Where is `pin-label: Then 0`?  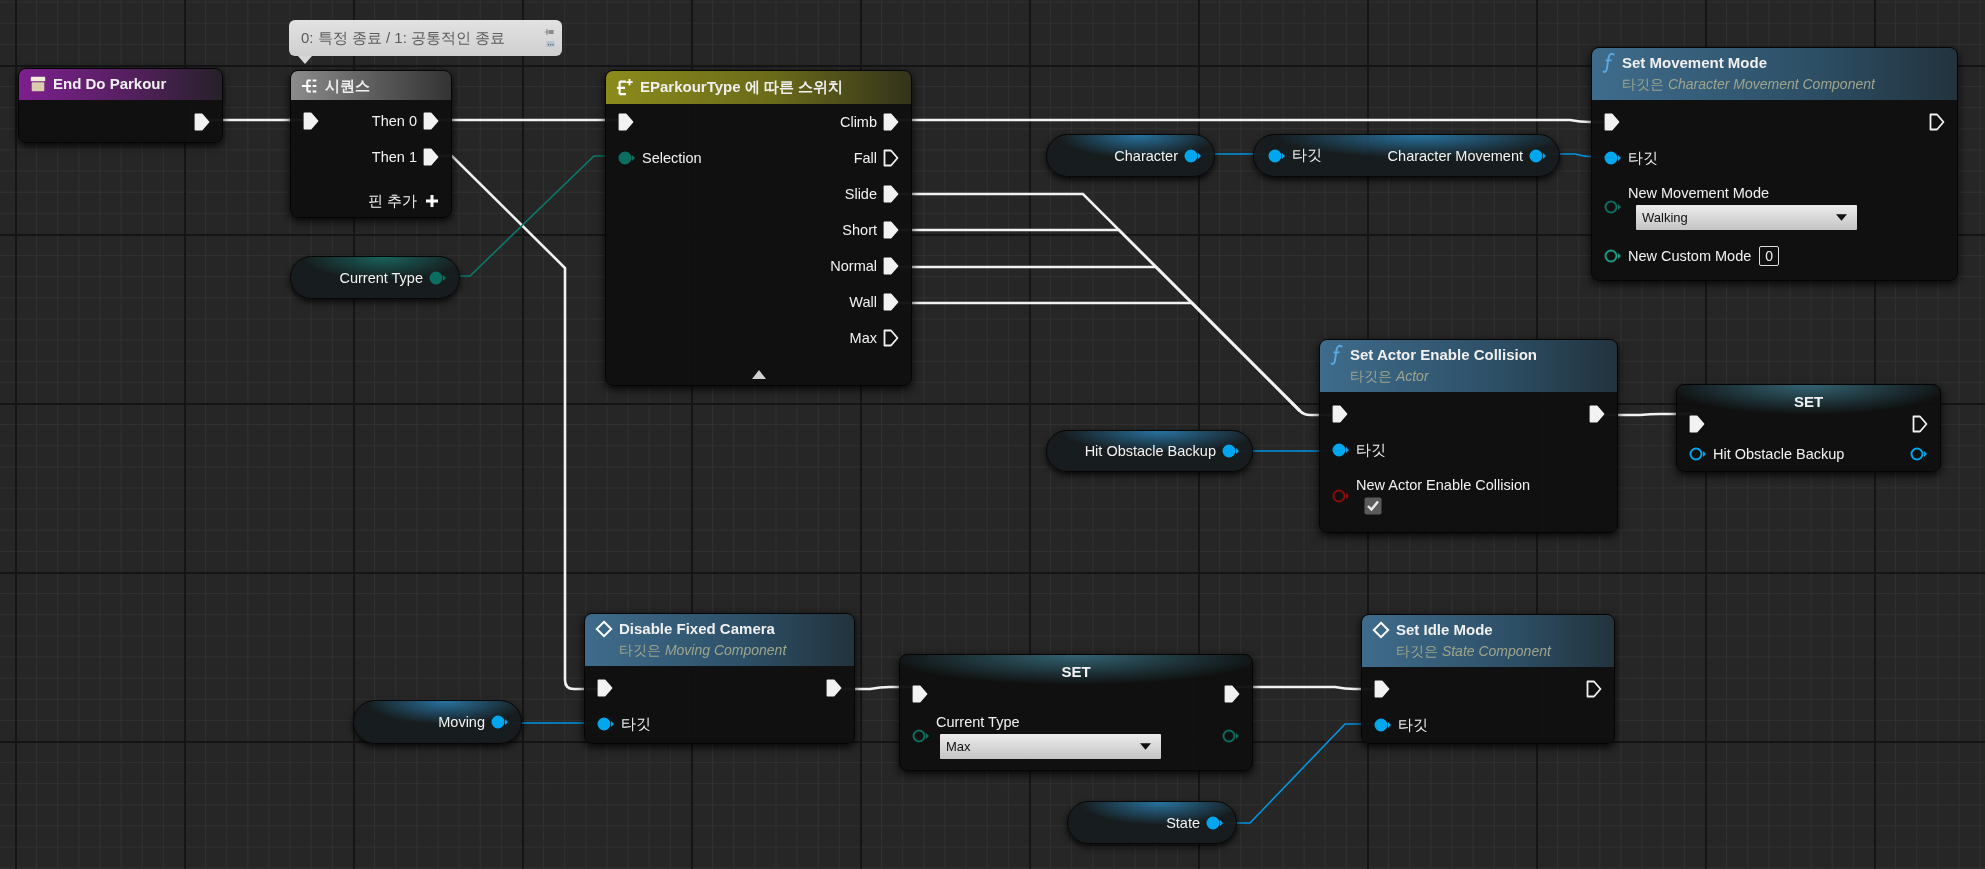
pin-label: Then 0 is located at coordinates (394, 121).